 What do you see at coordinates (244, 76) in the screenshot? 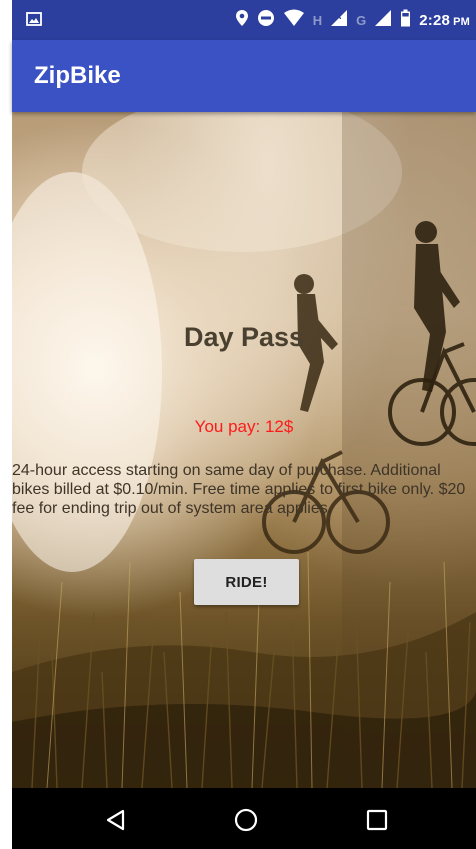
I see `app-bar: ZipBike` at bounding box center [244, 76].